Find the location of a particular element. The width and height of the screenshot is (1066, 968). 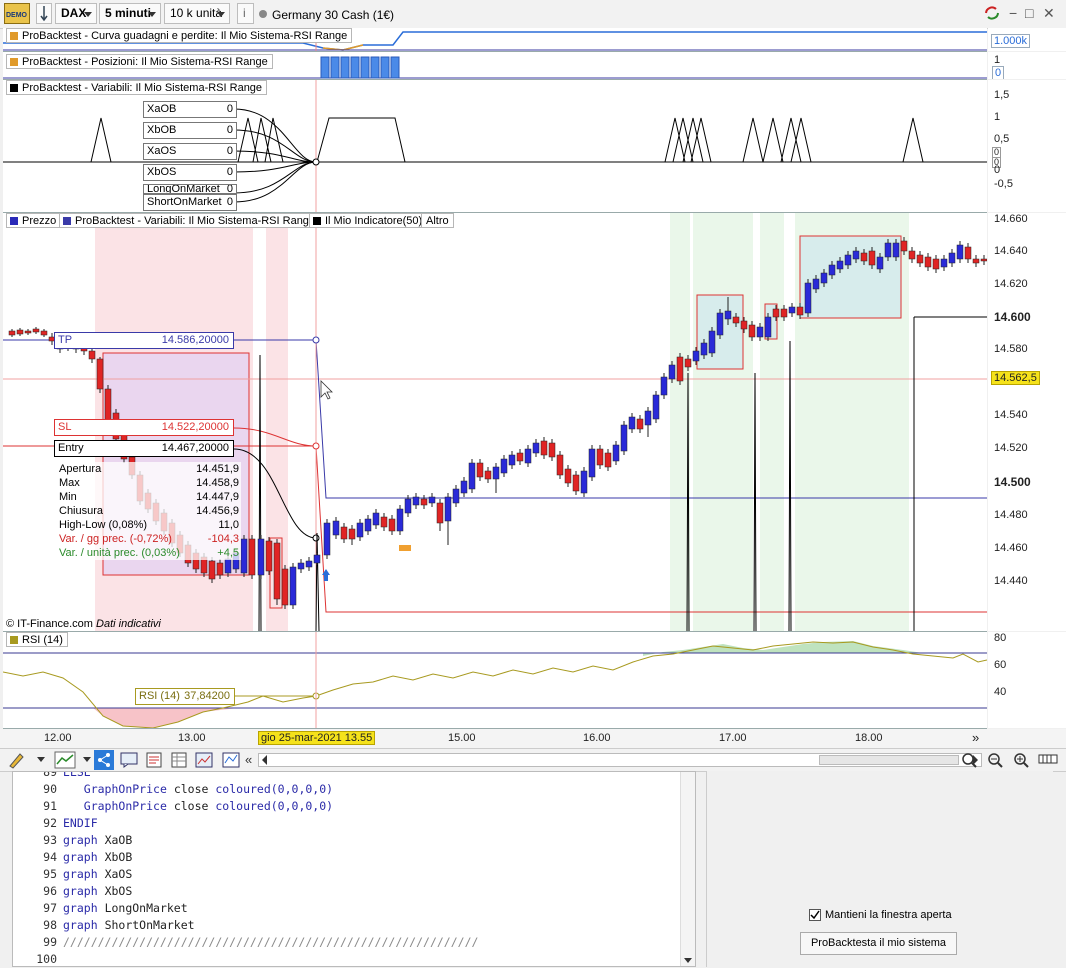

var-axis-tick: 1,5 is located at coordinates (1002, 95).